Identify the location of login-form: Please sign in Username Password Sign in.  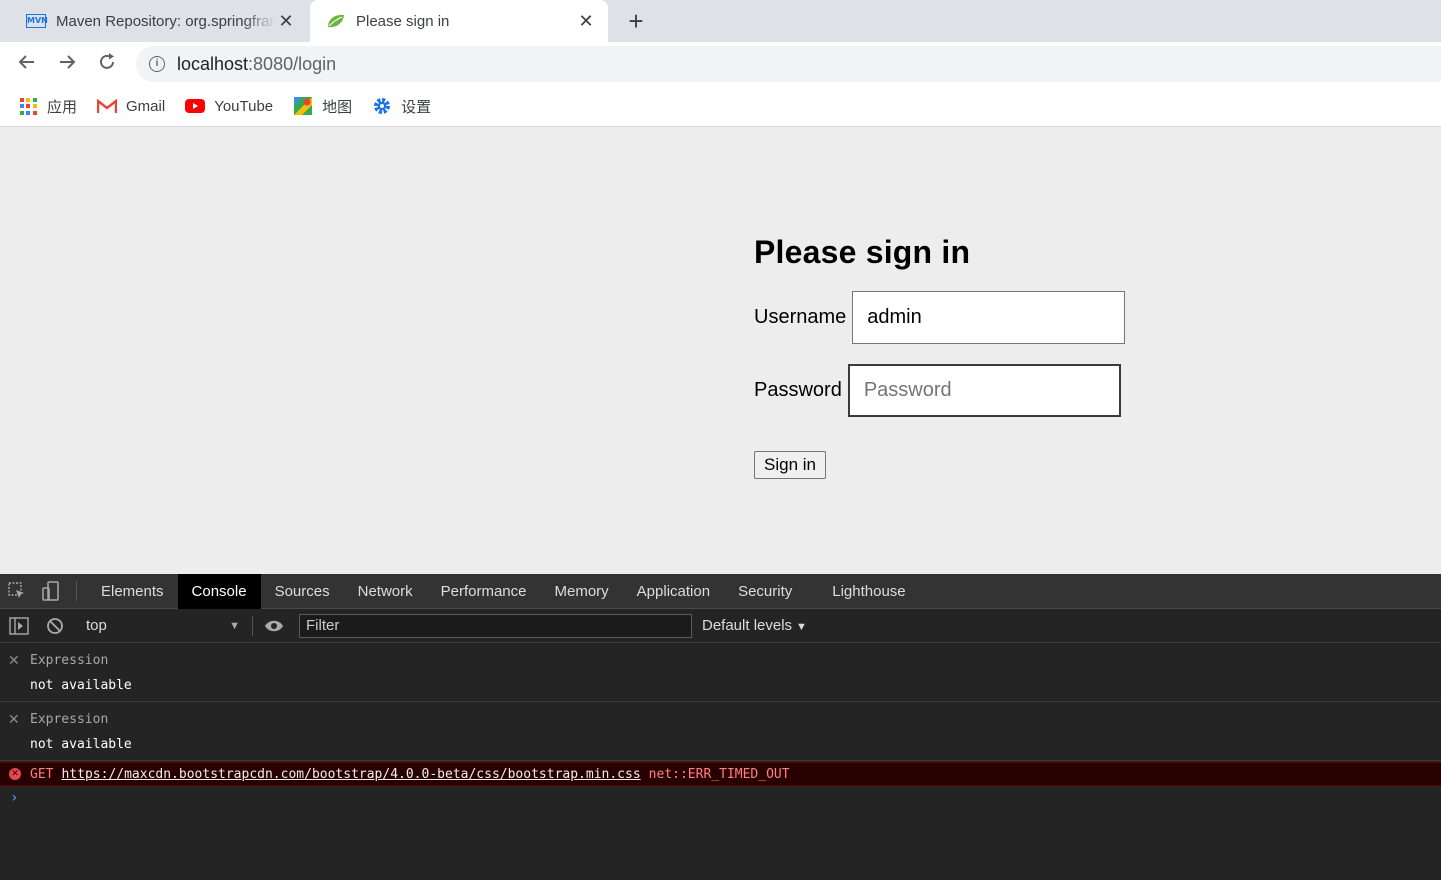
(940, 356).